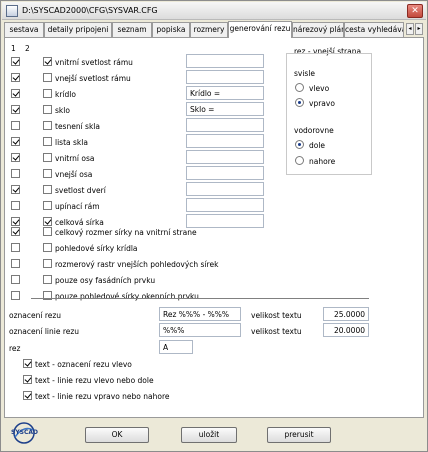 Image resolution: width=428 pixels, height=452 pixels. Describe the element at coordinates (209, 435) in the screenshot. I see `save-button: uložit` at that location.